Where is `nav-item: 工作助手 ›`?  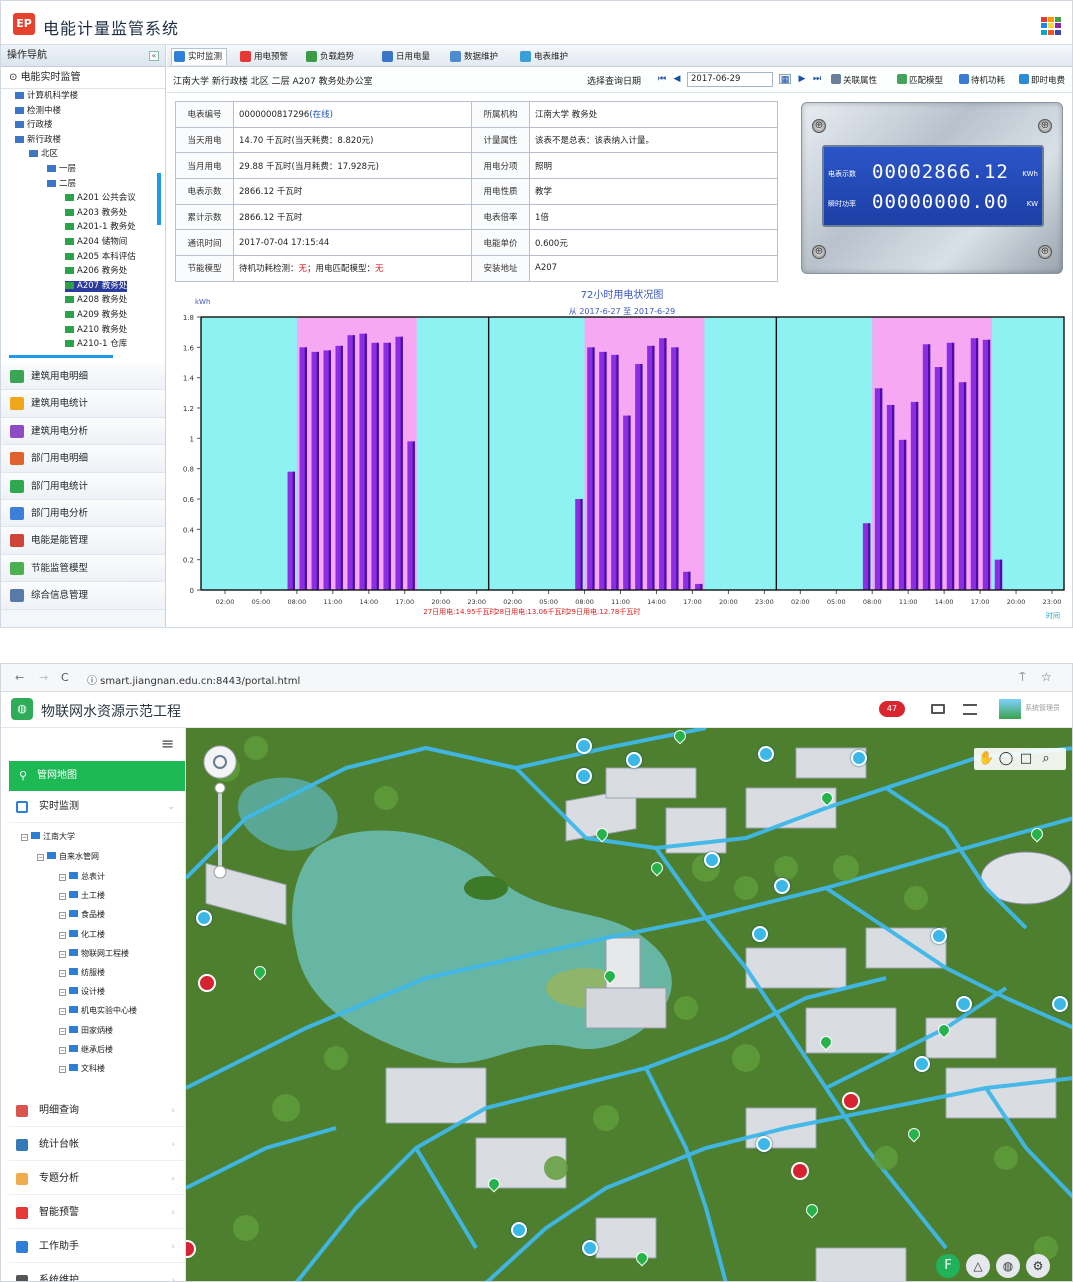
nav-item: 工作助手 › is located at coordinates (97, 1247).